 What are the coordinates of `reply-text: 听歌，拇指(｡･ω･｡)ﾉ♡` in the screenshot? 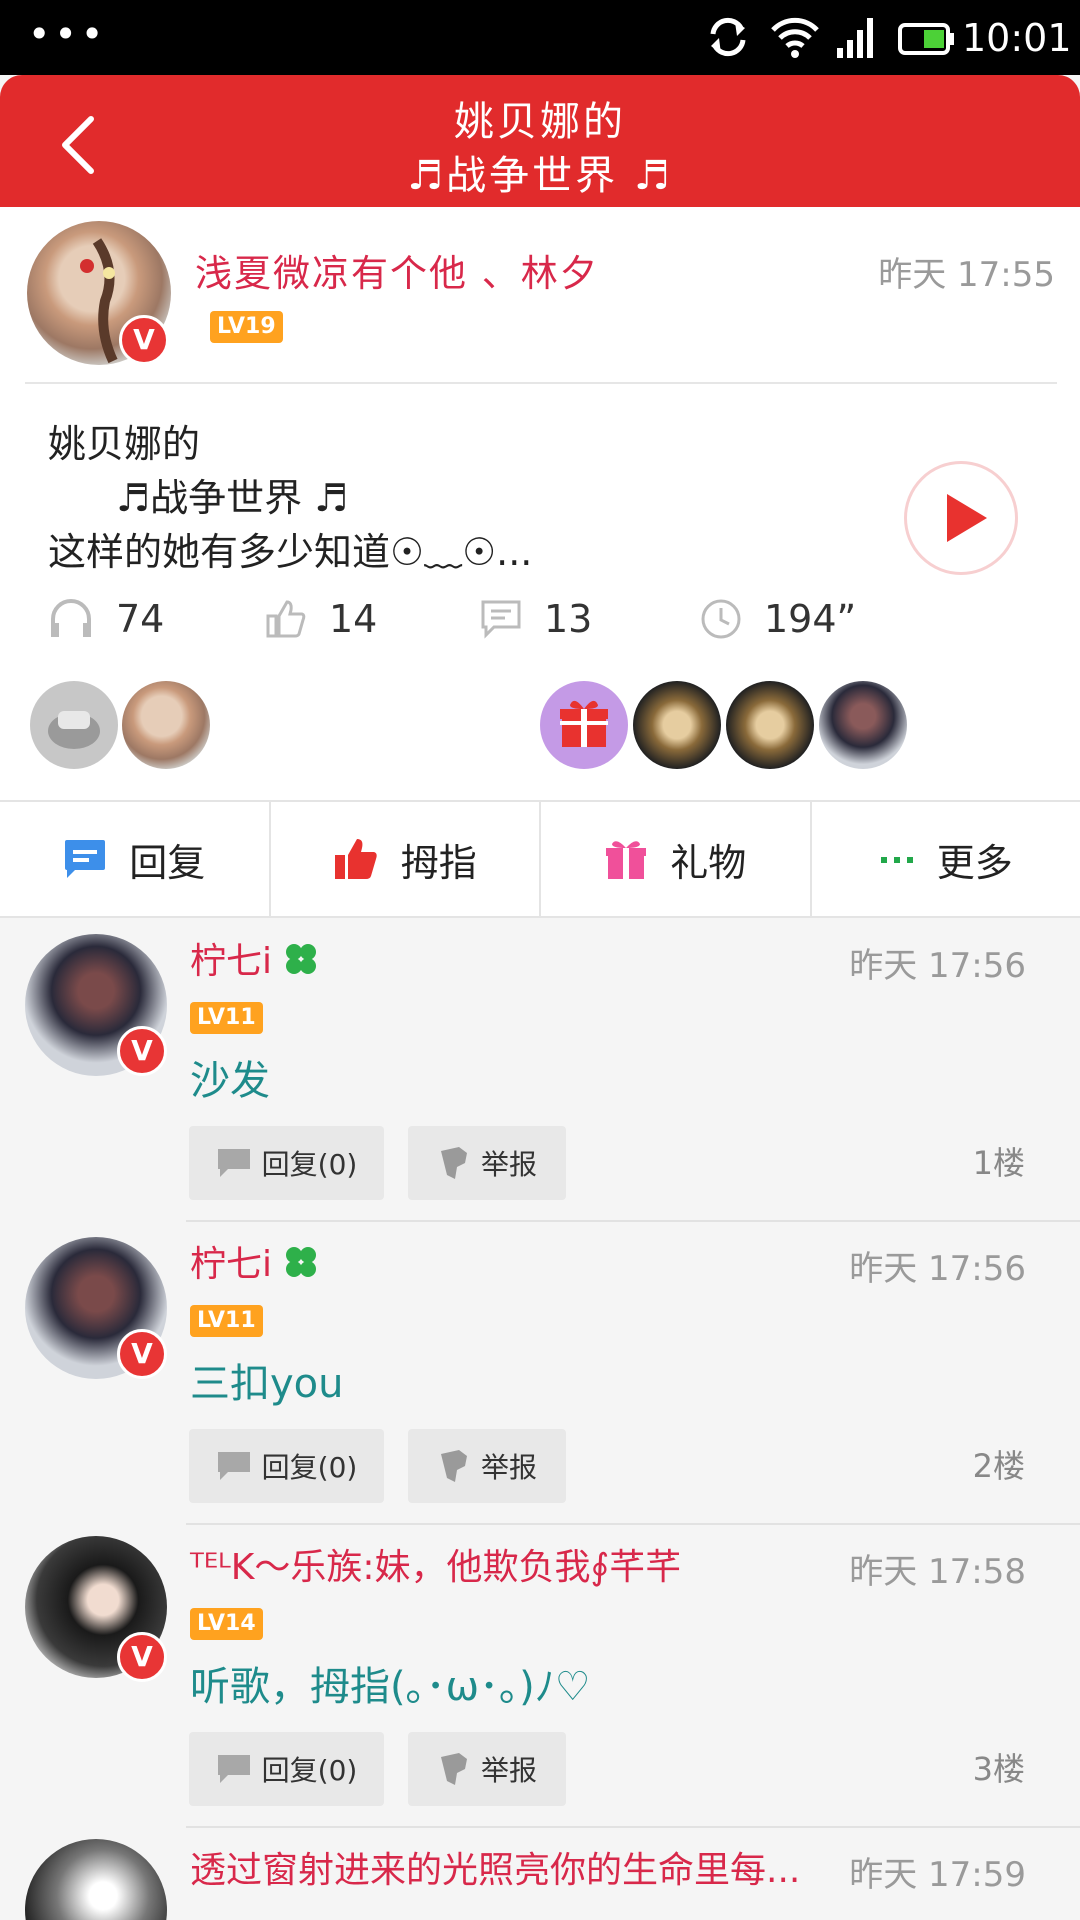 It's located at (390, 1687).